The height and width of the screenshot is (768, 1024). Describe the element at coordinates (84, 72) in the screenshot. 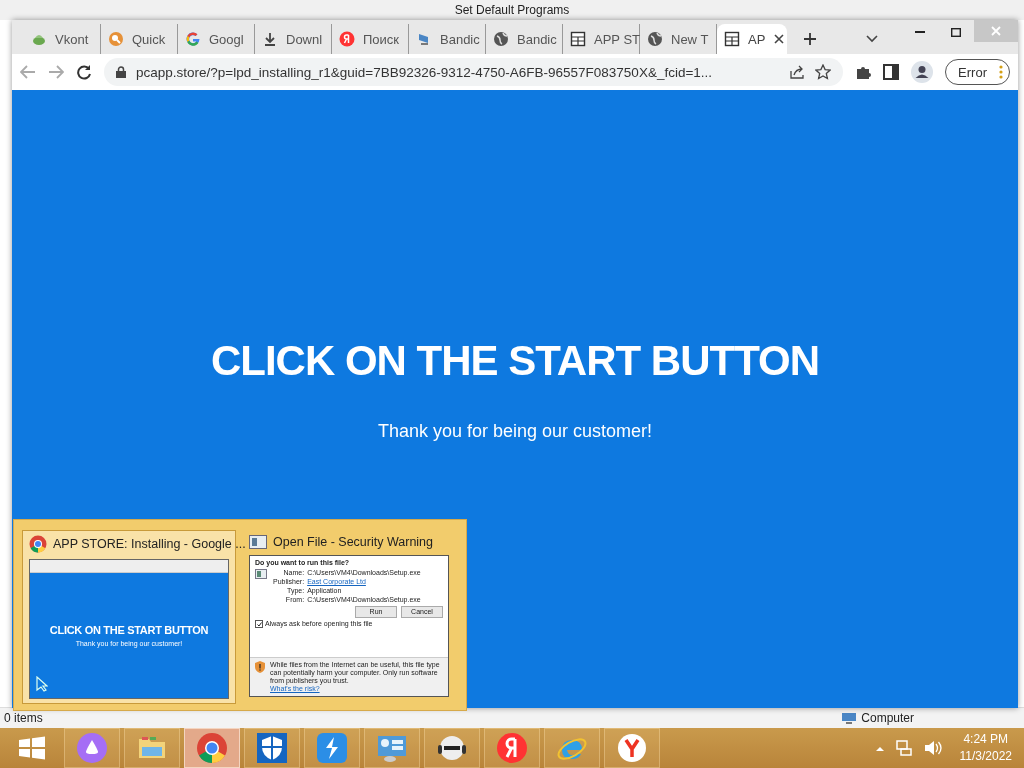

I see `reload-icon` at that location.